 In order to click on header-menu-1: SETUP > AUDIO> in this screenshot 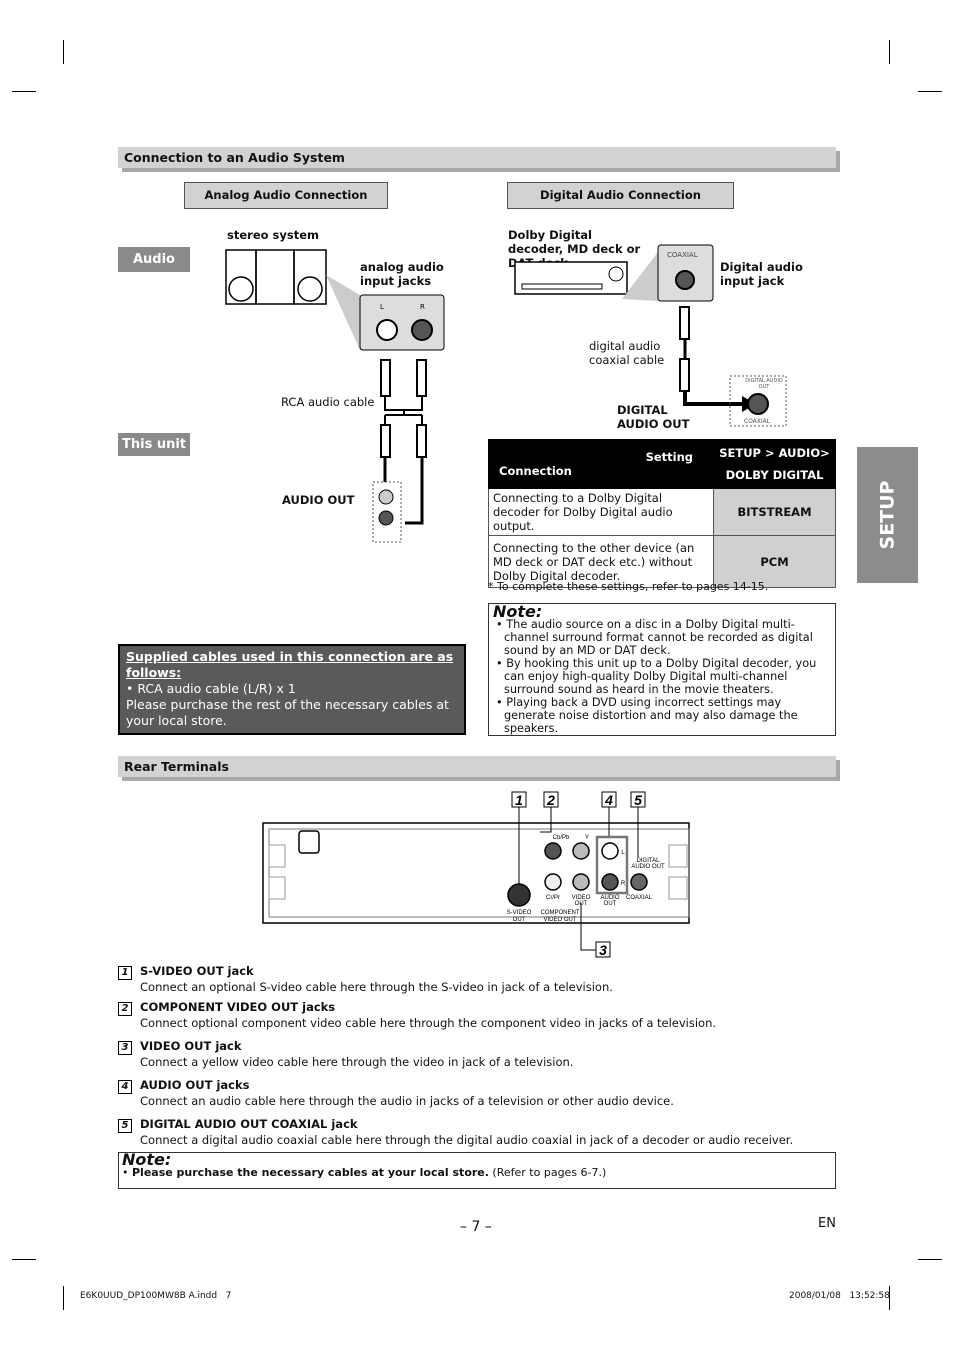, I will do `click(774, 453)`.